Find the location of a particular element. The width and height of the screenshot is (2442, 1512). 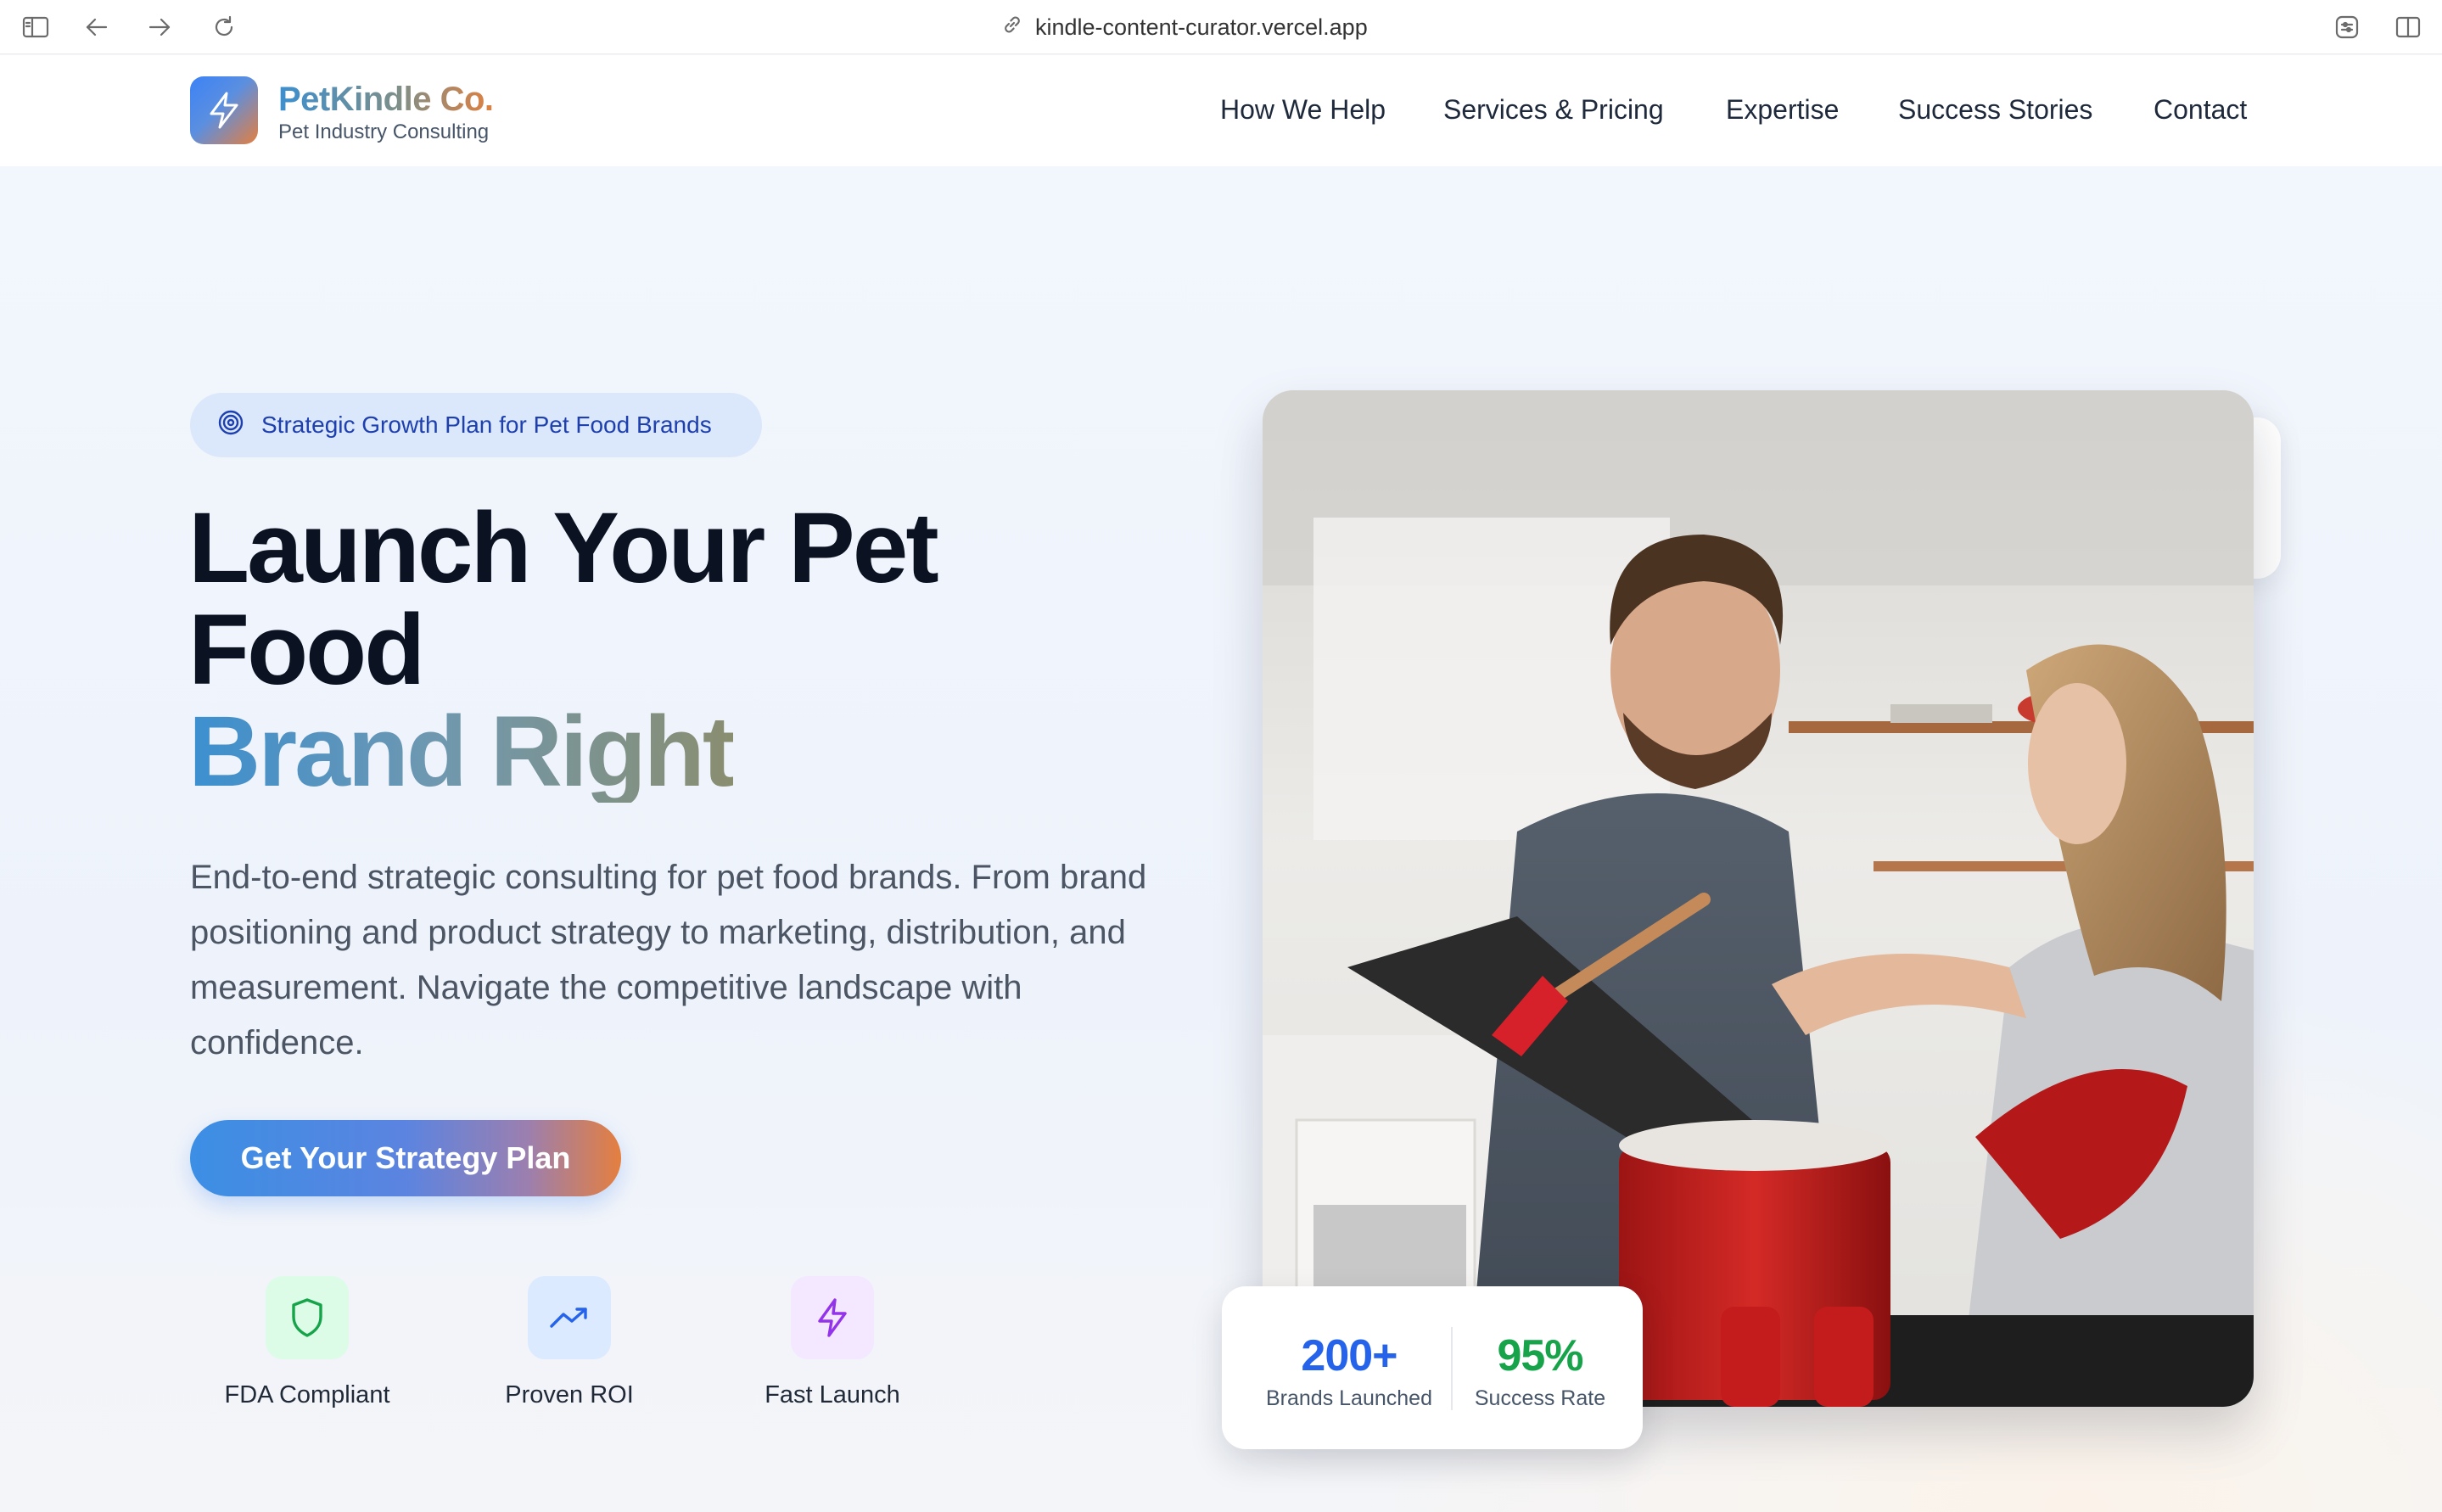

forward-arrow-icon is located at coordinates (160, 27).